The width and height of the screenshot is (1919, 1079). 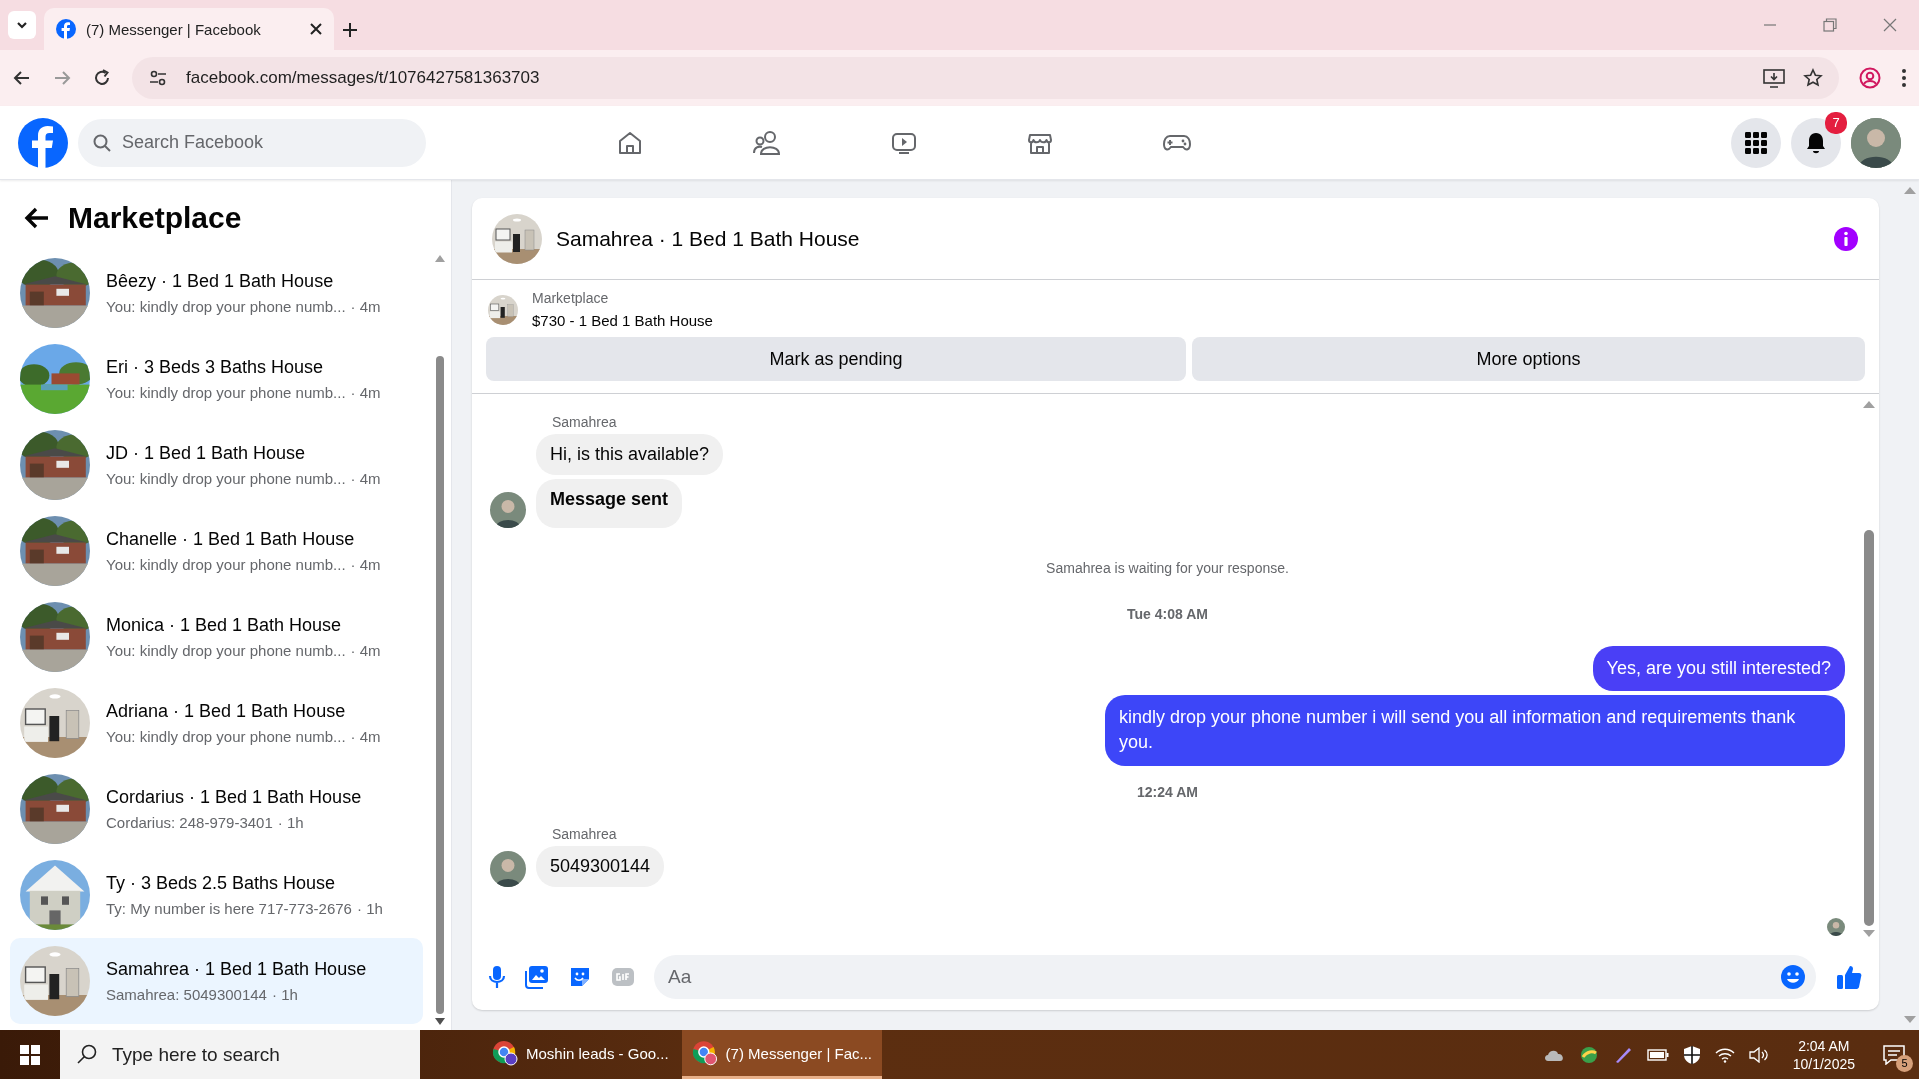 I want to click on message-field: Aa, so click(x=1235, y=977).